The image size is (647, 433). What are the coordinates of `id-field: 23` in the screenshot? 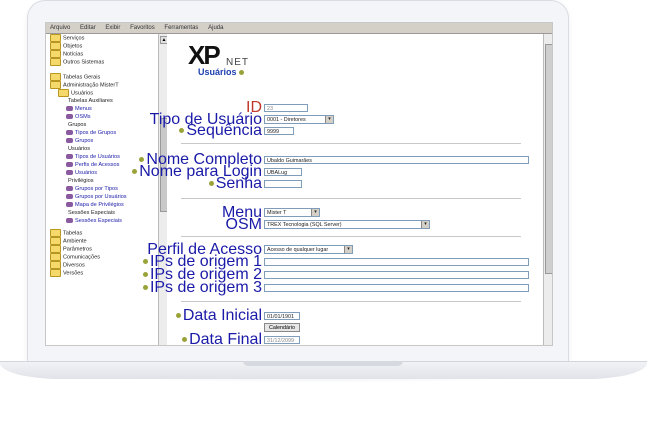 It's located at (286, 108).